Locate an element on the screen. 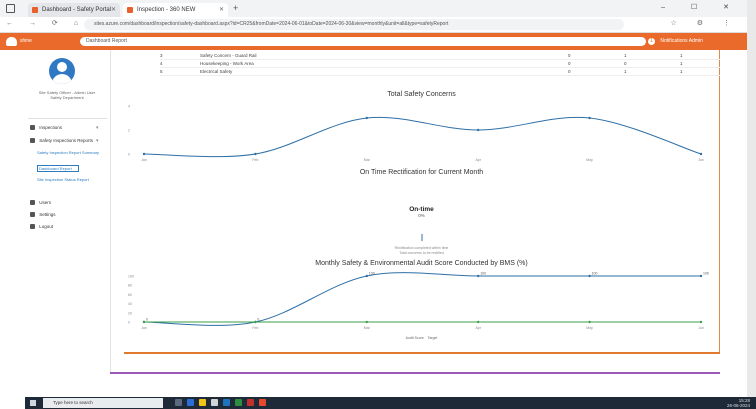 The width and height of the screenshot is (756, 409). sidebar-subitem-summary: Safety Inspection Report Summary is located at coordinates (72, 152).